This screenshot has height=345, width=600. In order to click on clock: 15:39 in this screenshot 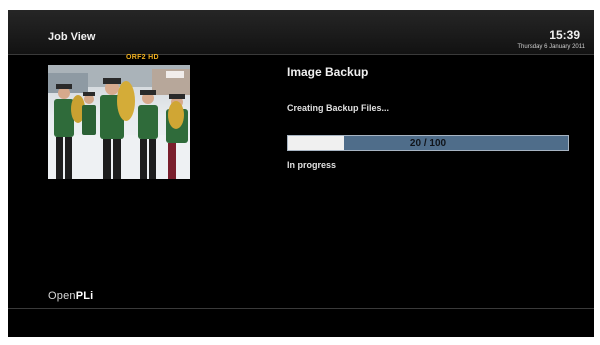, I will do `click(564, 35)`.